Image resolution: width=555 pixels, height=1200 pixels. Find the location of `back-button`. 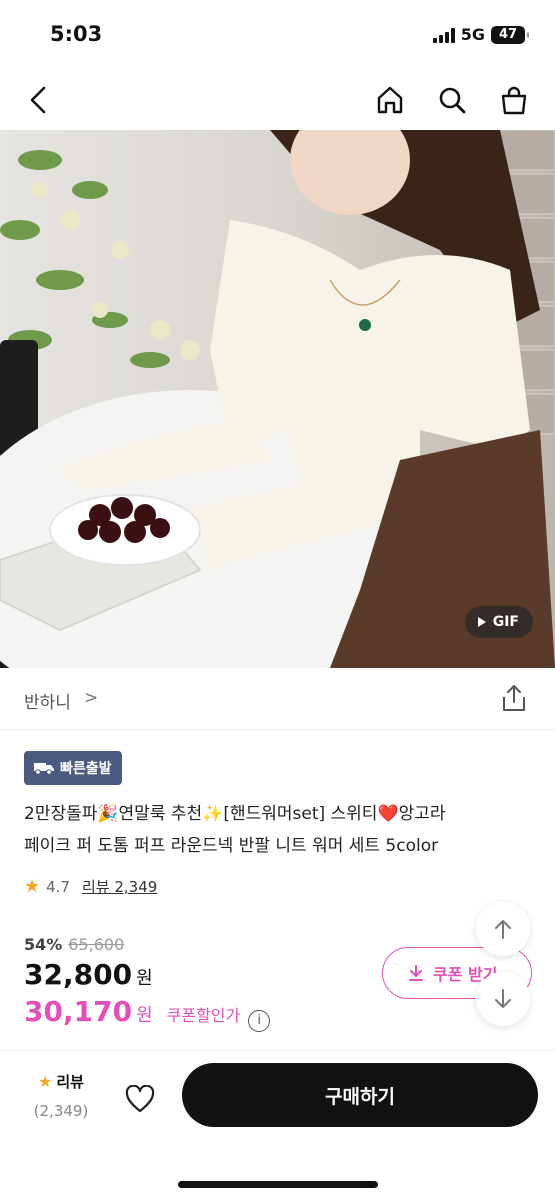

back-button is located at coordinates (38, 100).